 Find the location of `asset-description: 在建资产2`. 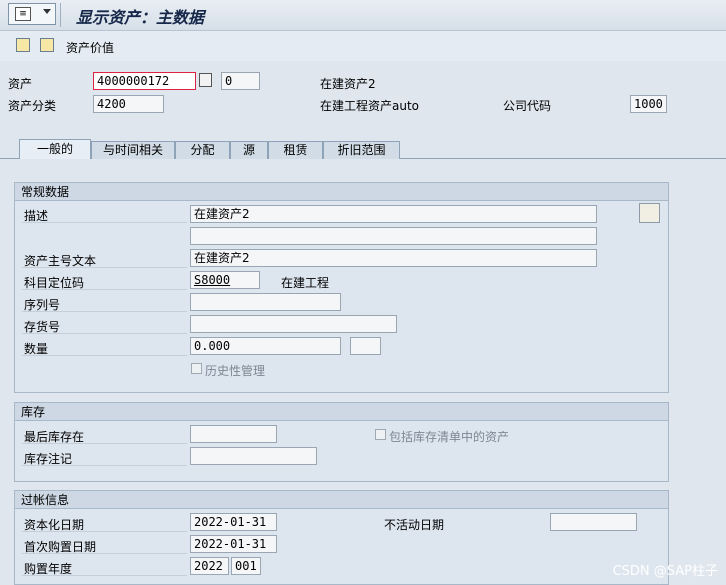

asset-description: 在建资产2 is located at coordinates (348, 84).